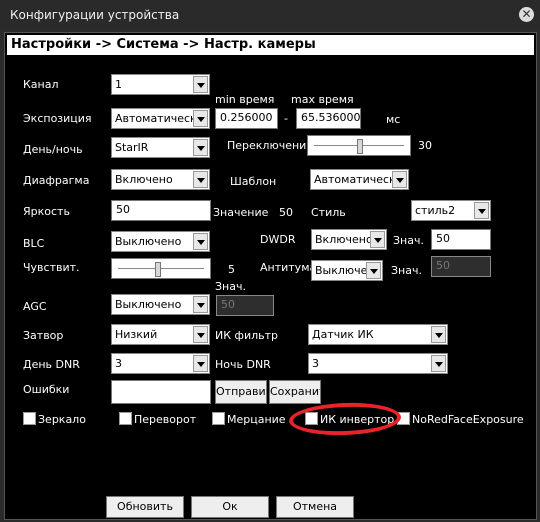 Image resolution: width=540 pixels, height=522 pixels. What do you see at coordinates (425, 145) in the screenshot?
I see `switch-value: 30` at bounding box center [425, 145].